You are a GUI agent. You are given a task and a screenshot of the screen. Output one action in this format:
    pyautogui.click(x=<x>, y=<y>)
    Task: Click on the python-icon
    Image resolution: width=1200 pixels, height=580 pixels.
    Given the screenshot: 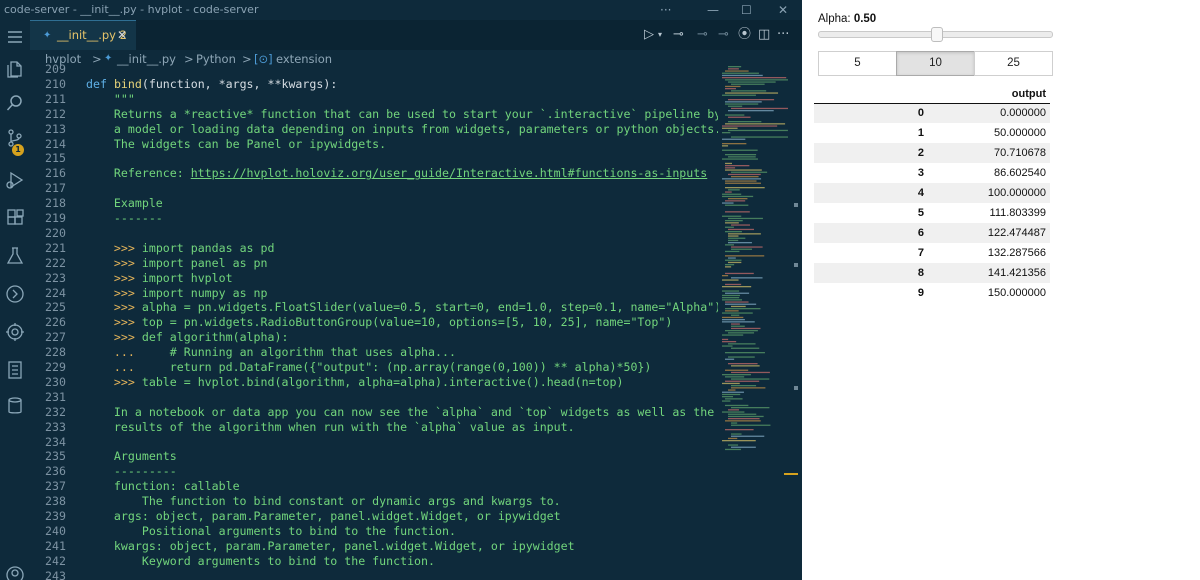 What is the action you would take?
    pyautogui.click(x=15, y=294)
    